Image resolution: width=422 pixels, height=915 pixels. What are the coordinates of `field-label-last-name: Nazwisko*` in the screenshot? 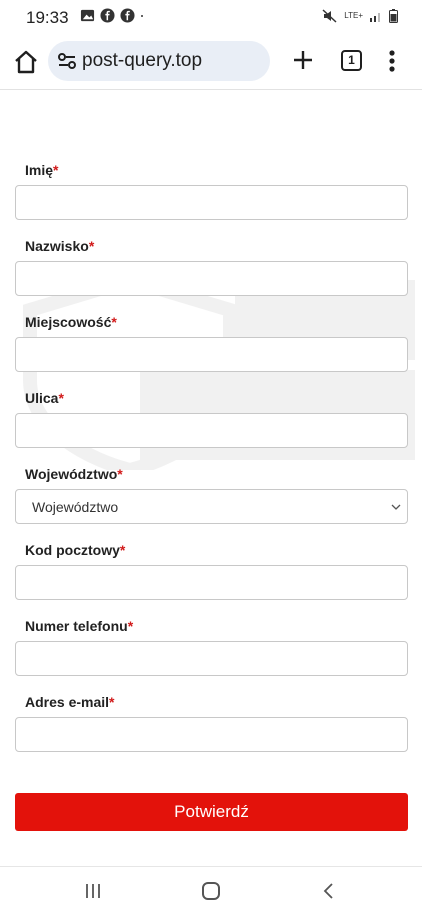 It's located at (60, 246).